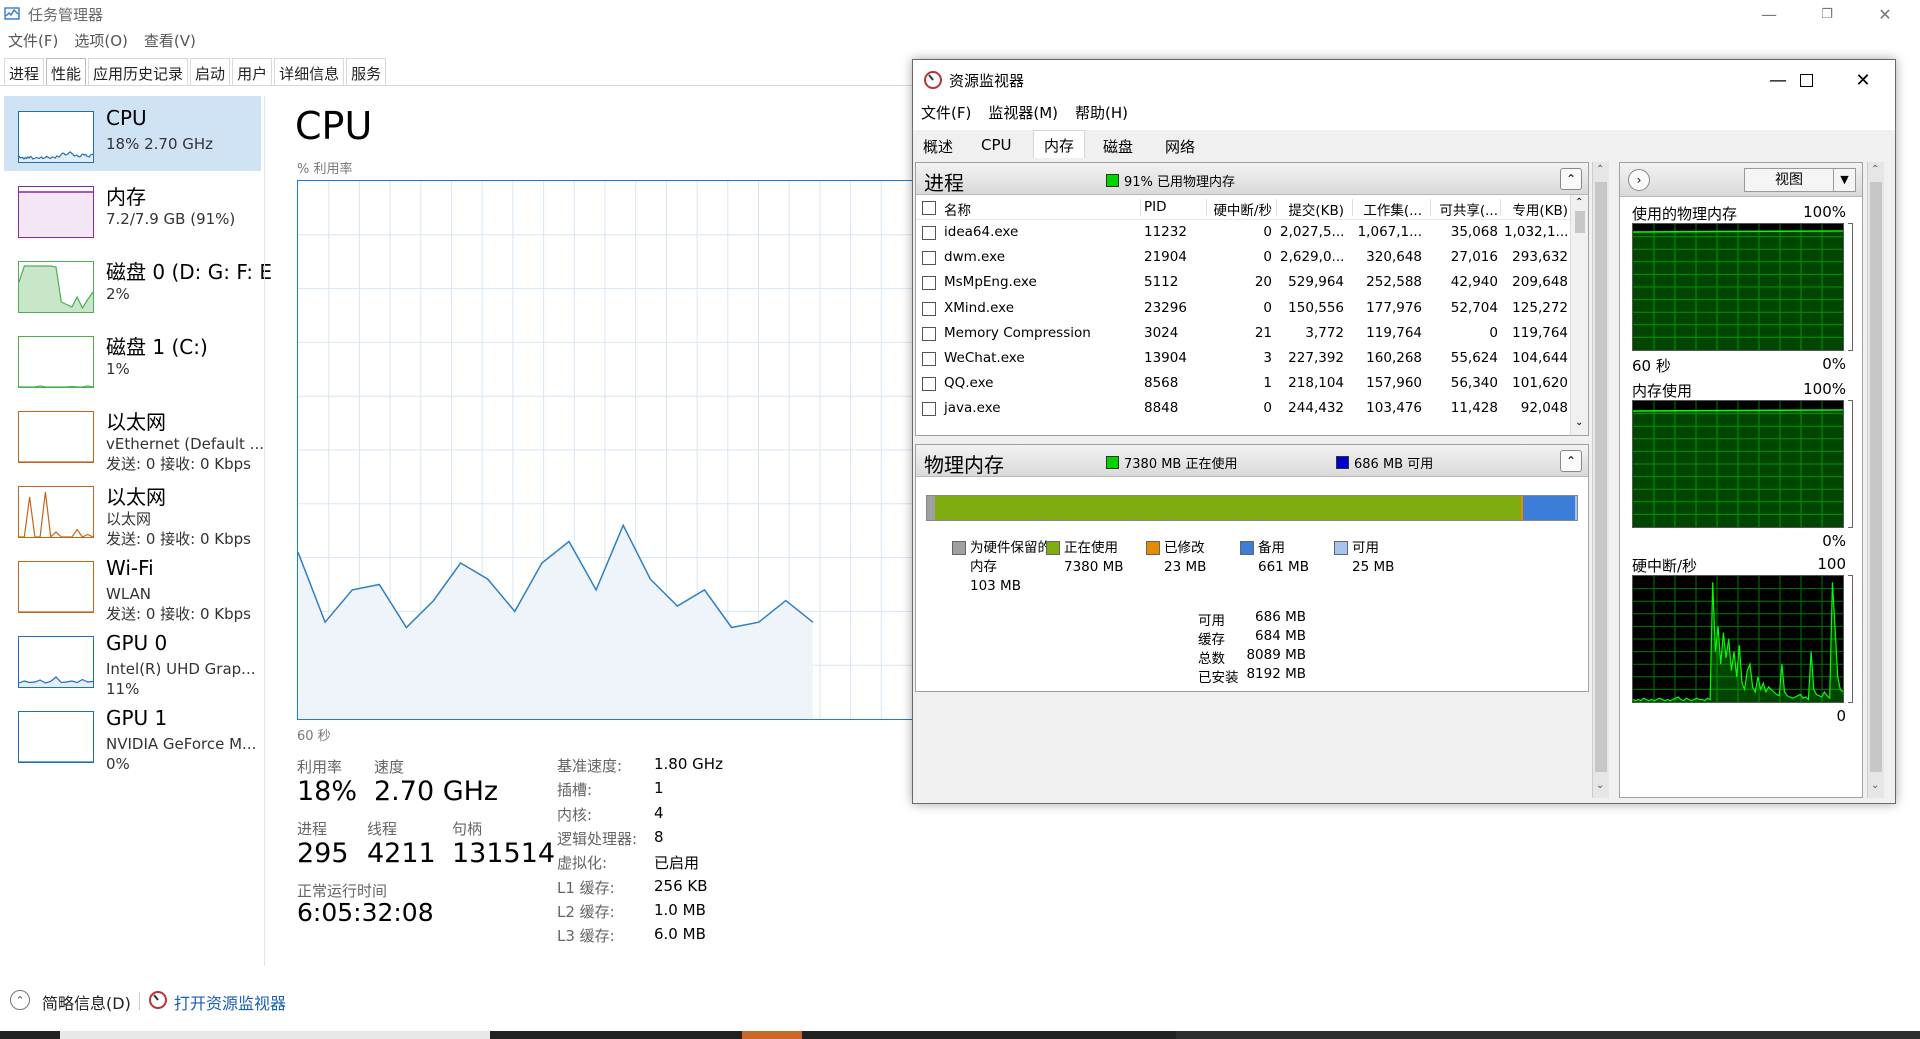  Describe the element at coordinates (132, 133) in the screenshot. I see `sidebar-item-0: CPU 18% 2.70 GHz` at that location.